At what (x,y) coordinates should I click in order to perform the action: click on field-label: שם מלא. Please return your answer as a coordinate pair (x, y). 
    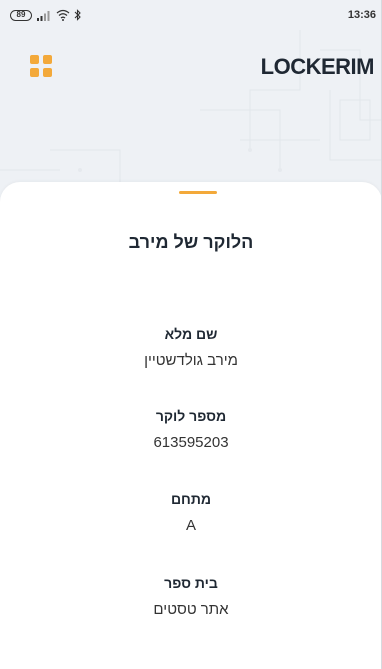
    Looking at the image, I should click on (191, 334).